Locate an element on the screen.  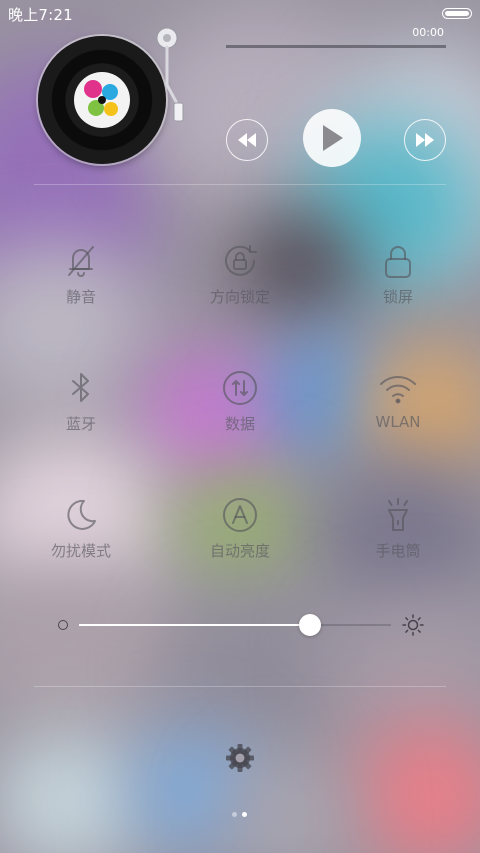
lock-icon is located at coordinates (398, 261).